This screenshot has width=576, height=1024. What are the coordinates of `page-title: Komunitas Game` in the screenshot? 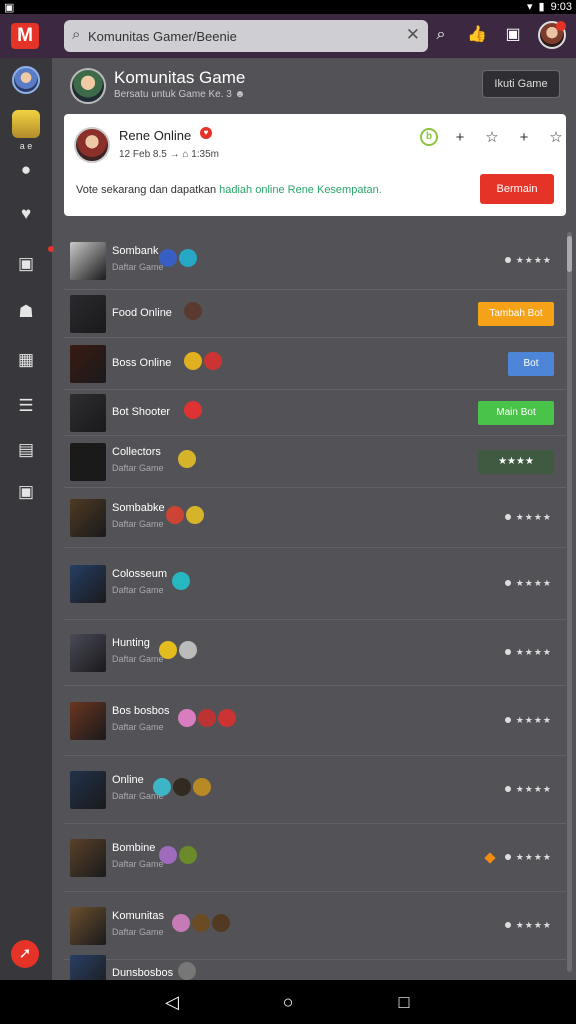 It's located at (180, 77).